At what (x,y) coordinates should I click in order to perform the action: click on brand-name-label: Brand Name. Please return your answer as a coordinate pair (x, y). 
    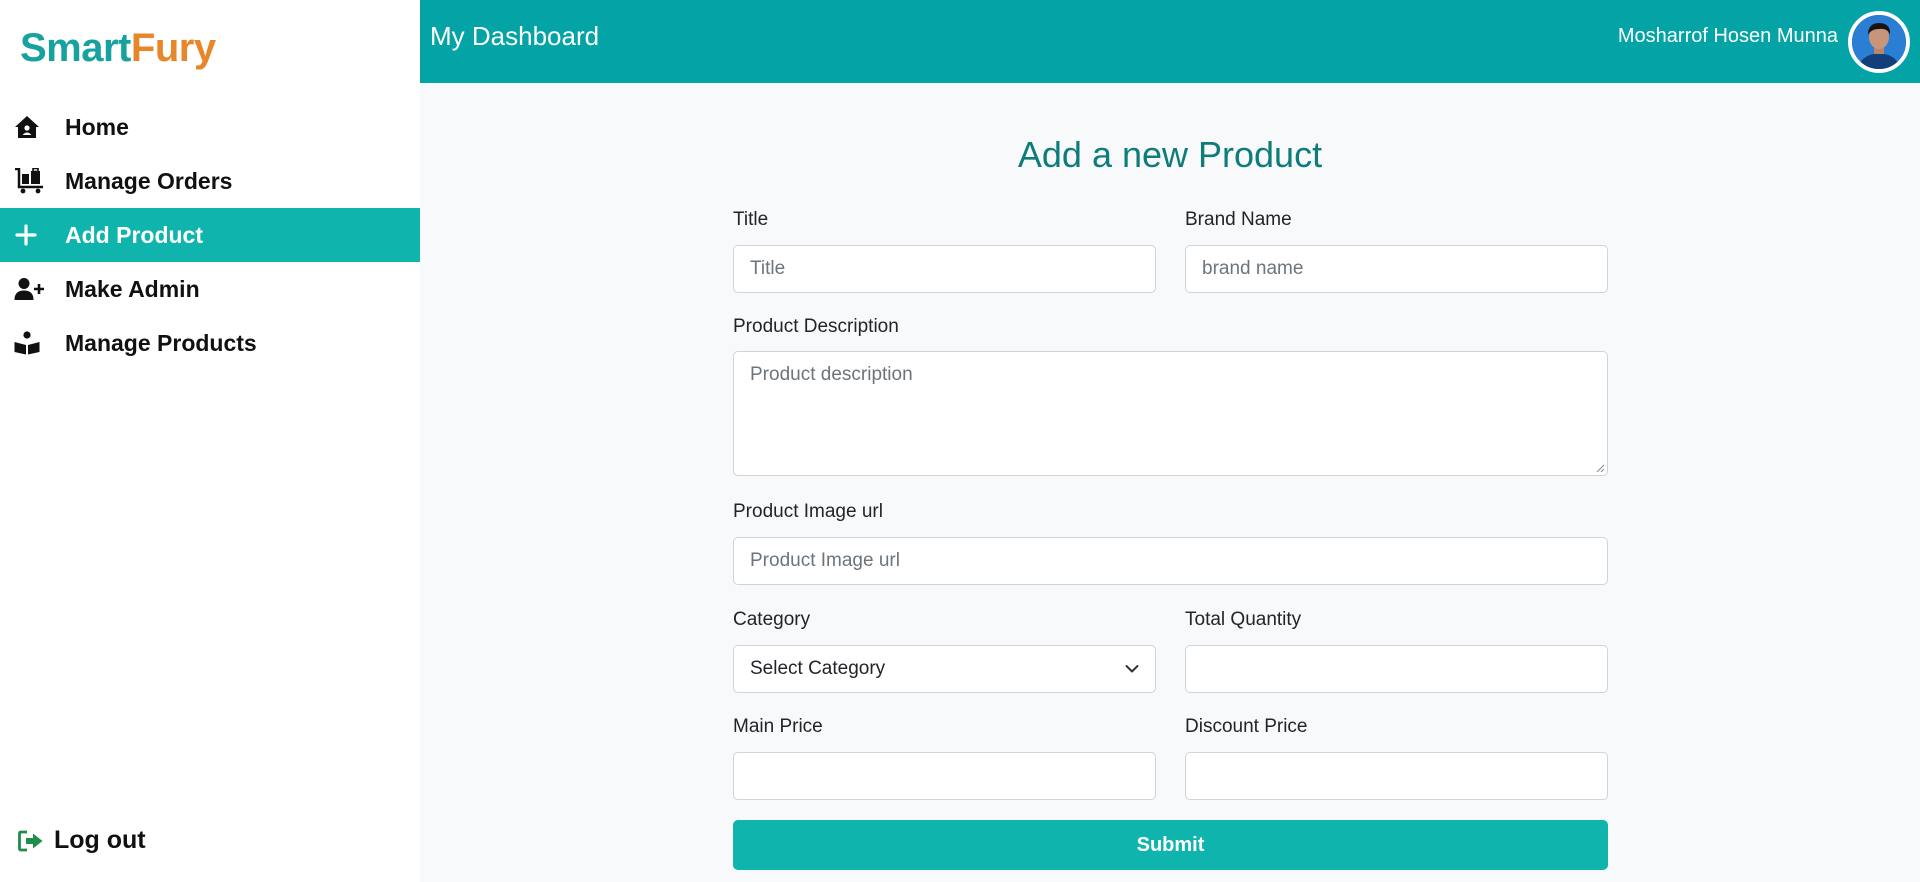
    Looking at the image, I should click on (1238, 219).